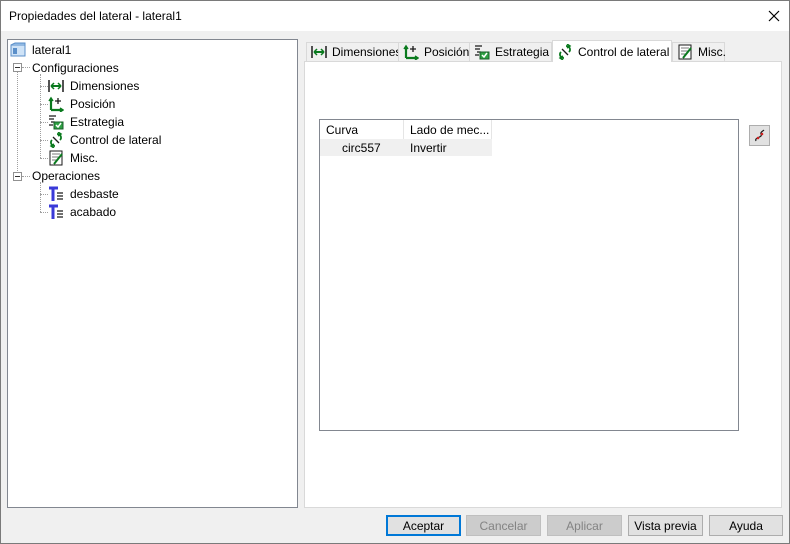 Image resolution: width=790 pixels, height=544 pixels. What do you see at coordinates (406, 147) in the screenshot?
I see `list-row: circ557 Invertir` at bounding box center [406, 147].